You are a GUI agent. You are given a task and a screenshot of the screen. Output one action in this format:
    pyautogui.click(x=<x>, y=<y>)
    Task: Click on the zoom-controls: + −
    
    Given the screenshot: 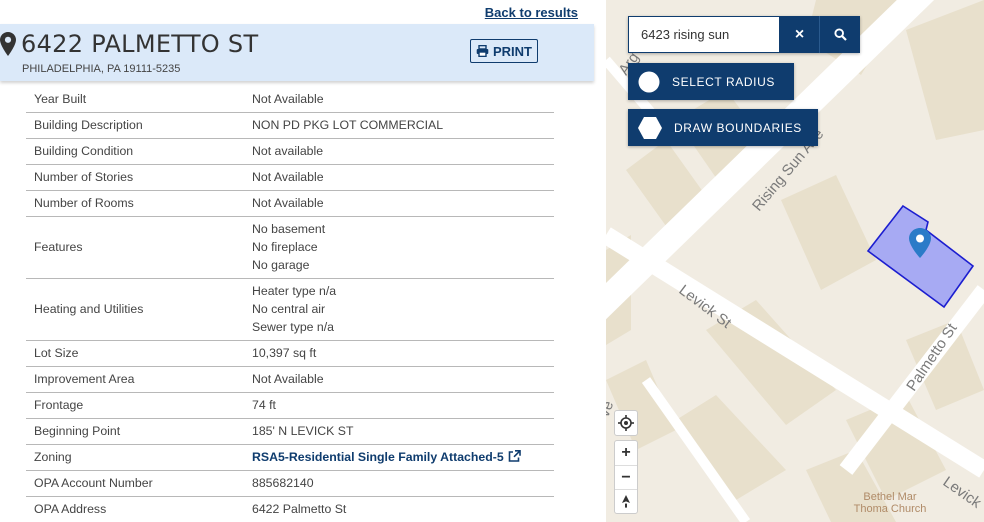 What is the action you would take?
    pyautogui.click(x=626, y=477)
    